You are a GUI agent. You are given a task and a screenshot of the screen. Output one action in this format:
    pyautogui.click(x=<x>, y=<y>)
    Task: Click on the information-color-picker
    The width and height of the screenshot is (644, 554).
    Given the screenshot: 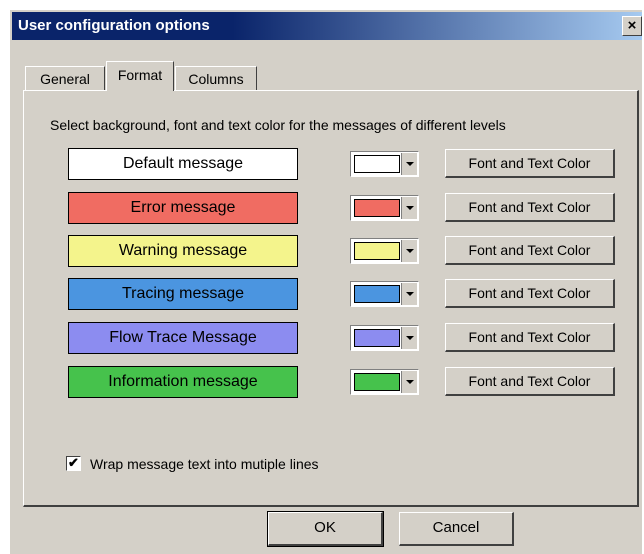 What is the action you would take?
    pyautogui.click(x=384, y=382)
    